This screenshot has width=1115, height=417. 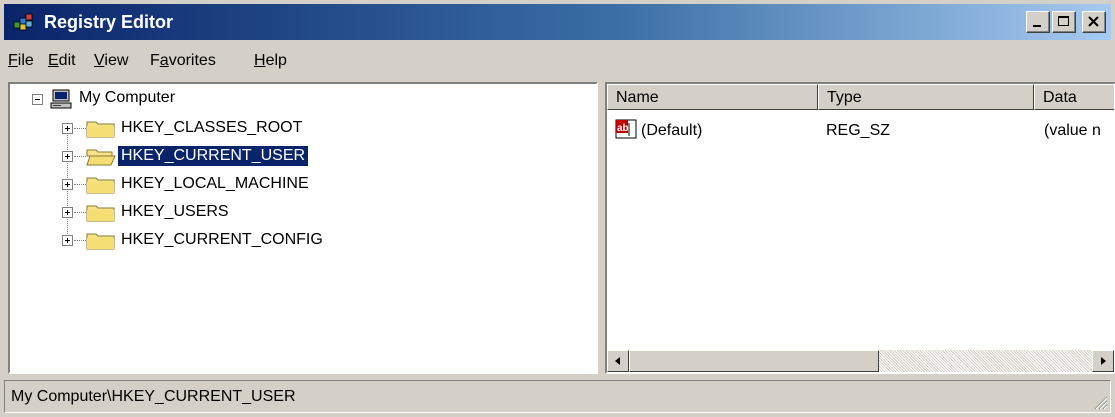 I want to click on maximize-icon, so click(x=1063, y=21).